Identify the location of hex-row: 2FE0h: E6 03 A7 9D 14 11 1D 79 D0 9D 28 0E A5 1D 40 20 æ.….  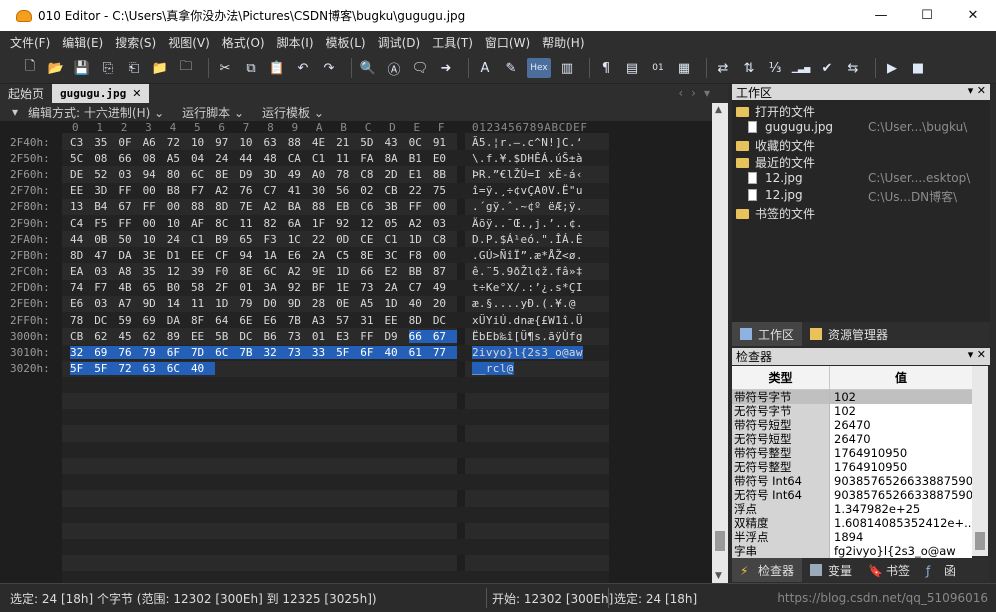
(288, 304).